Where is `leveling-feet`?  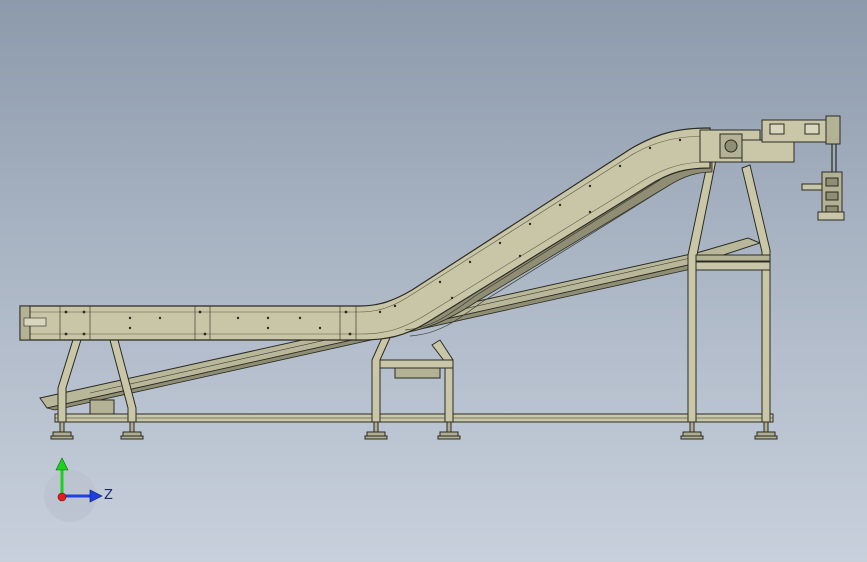 leveling-feet is located at coordinates (414, 430).